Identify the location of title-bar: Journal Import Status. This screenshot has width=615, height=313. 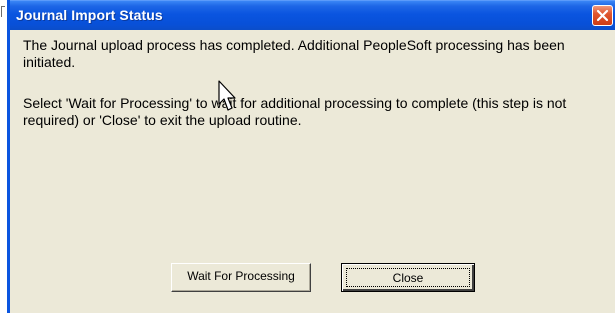
(312, 15).